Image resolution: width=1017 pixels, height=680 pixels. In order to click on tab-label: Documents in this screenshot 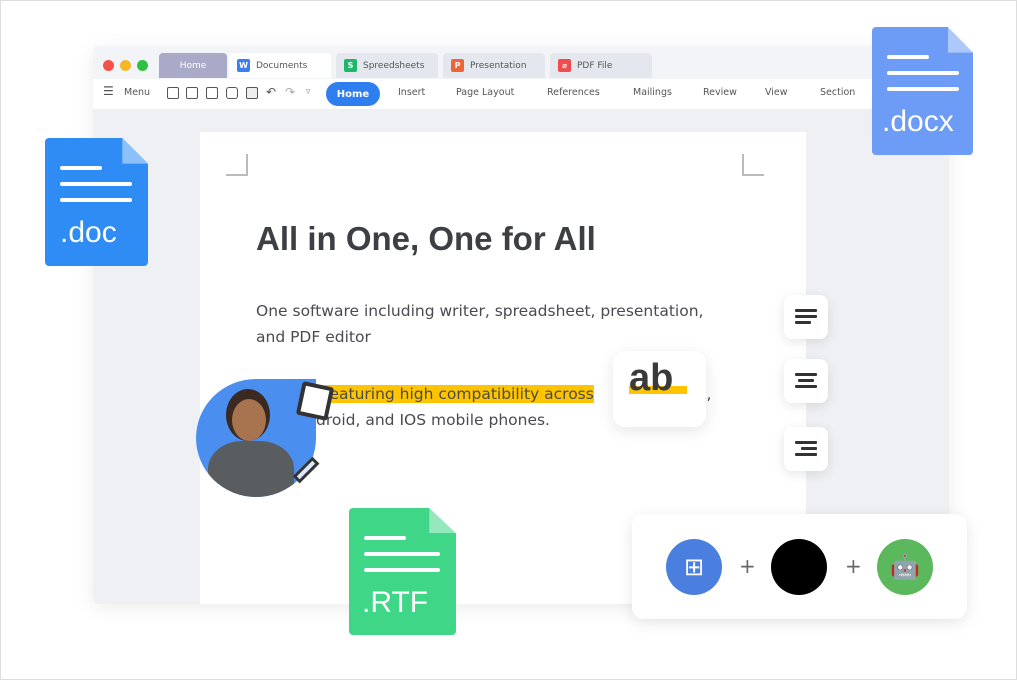, I will do `click(282, 65)`.